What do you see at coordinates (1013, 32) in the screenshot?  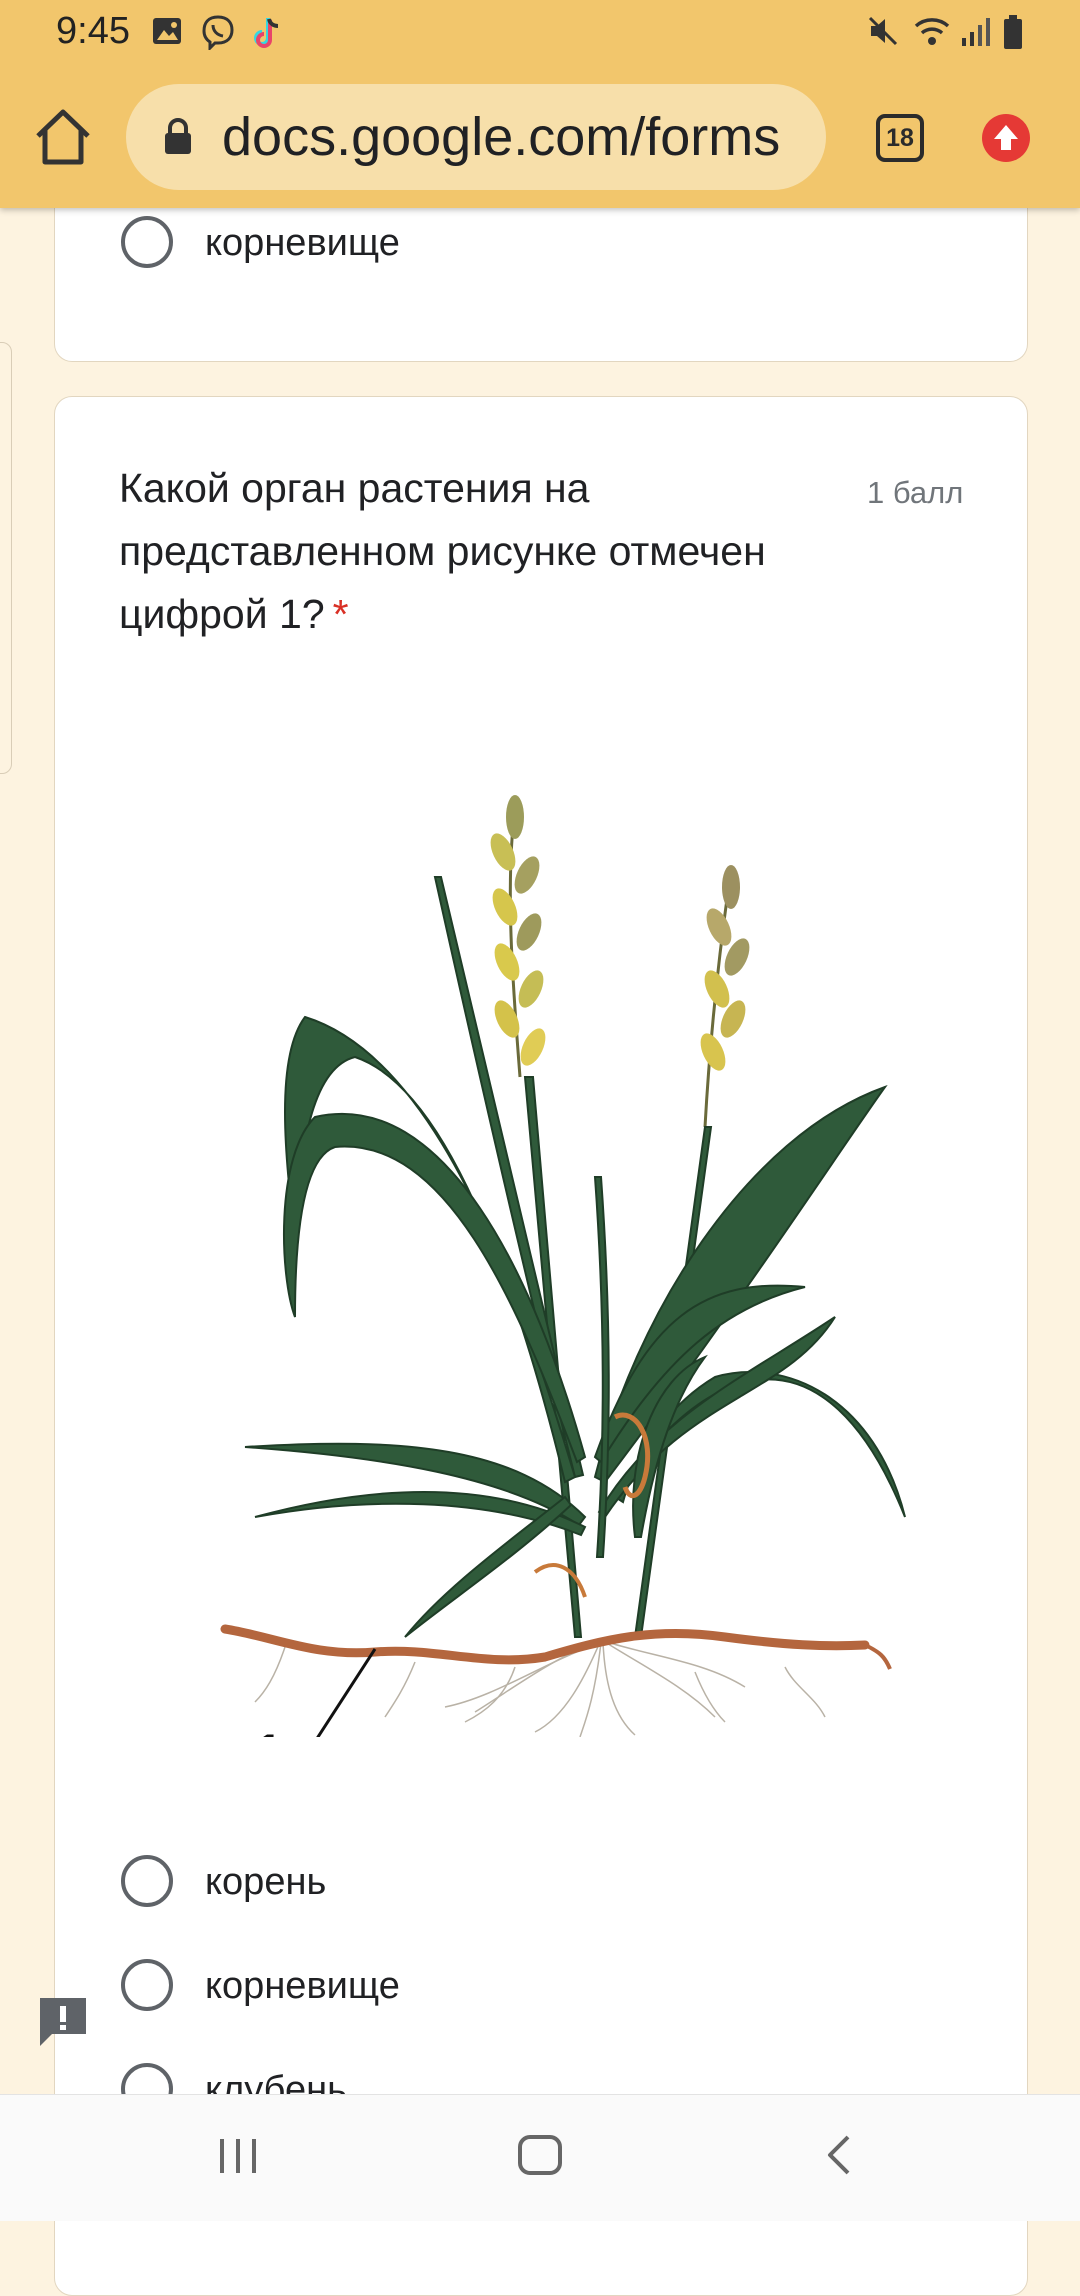 I see `battery-icon` at bounding box center [1013, 32].